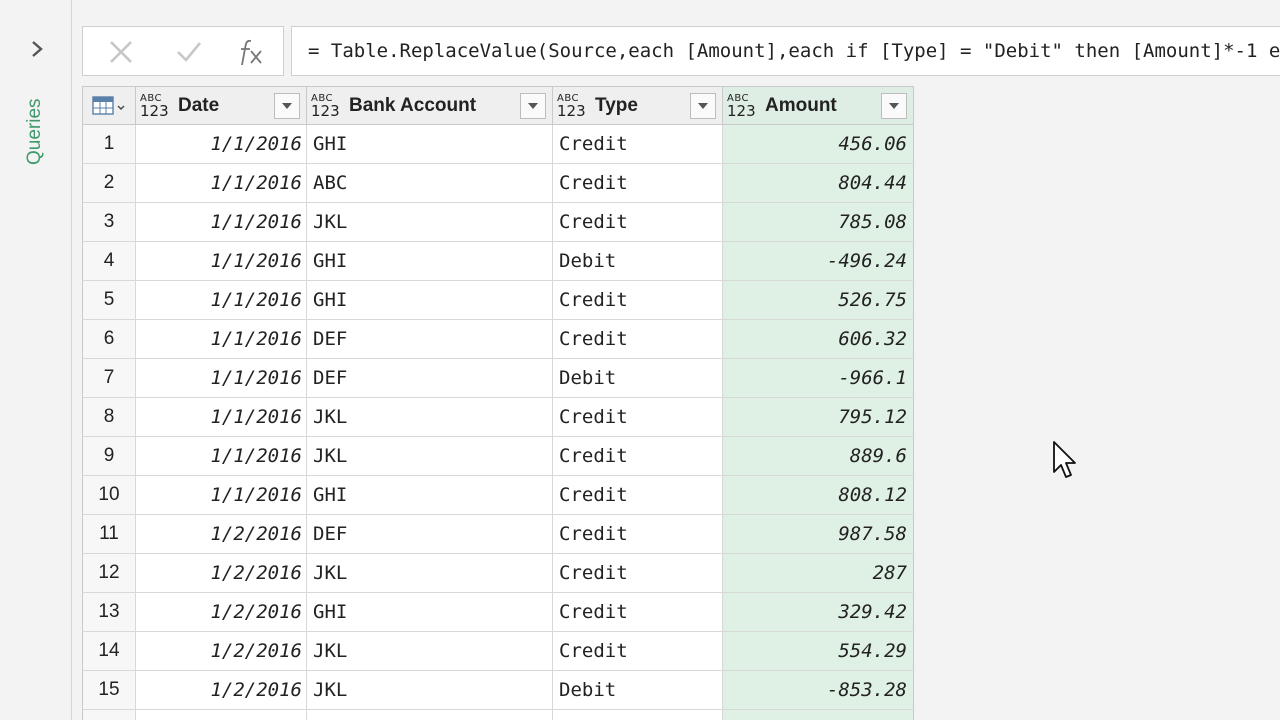 The width and height of the screenshot is (1280, 720). What do you see at coordinates (818, 690) in the screenshot?
I see `cell-amount: -853.28` at bounding box center [818, 690].